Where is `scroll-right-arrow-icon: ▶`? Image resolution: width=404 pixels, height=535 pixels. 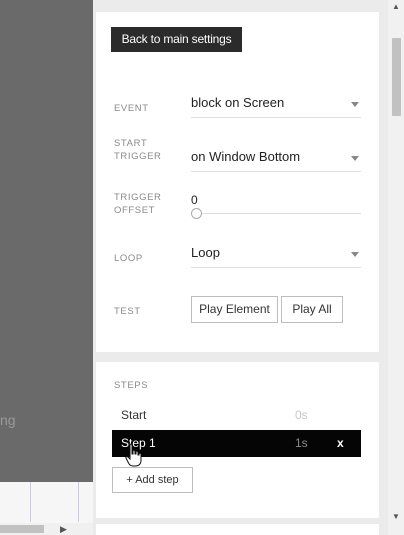
scroll-right-arrow-icon: ▶ is located at coordinates (63, 529).